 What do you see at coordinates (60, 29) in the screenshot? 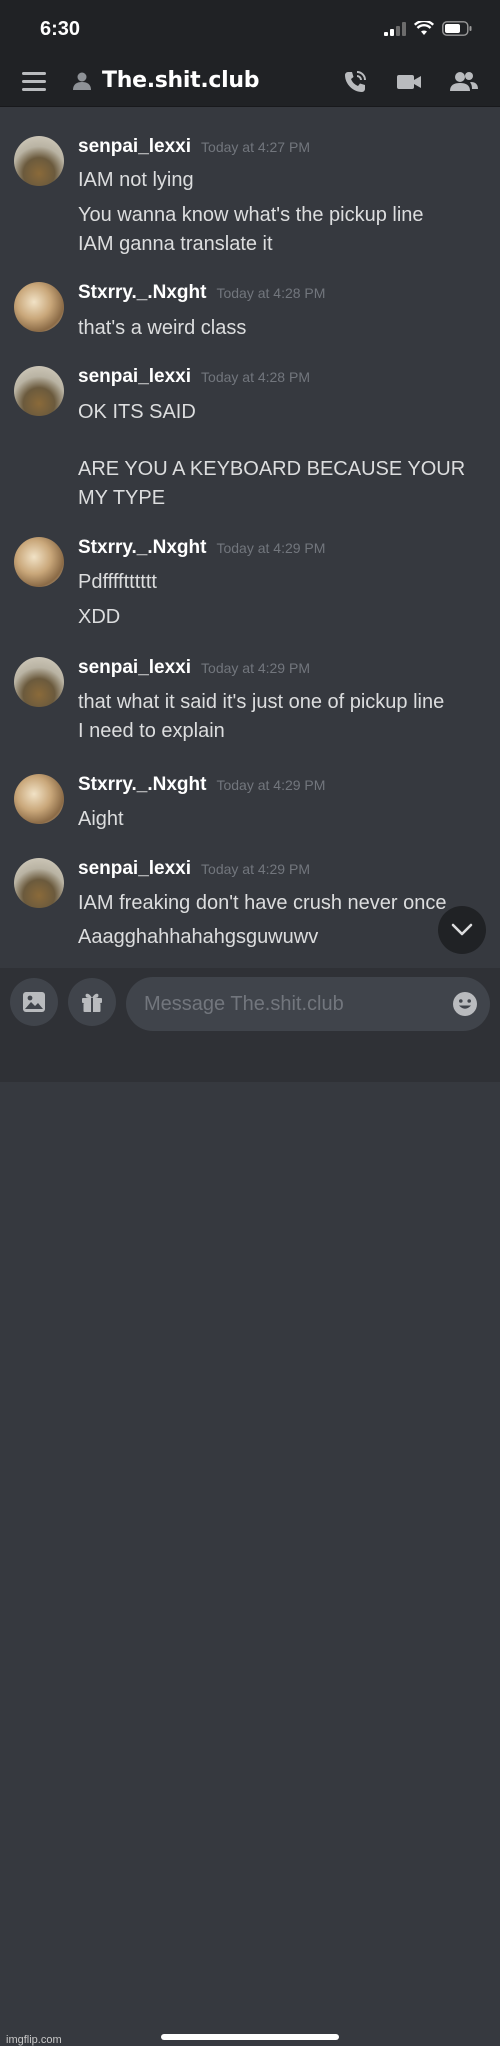
I see `status-time: 6:30` at bounding box center [60, 29].